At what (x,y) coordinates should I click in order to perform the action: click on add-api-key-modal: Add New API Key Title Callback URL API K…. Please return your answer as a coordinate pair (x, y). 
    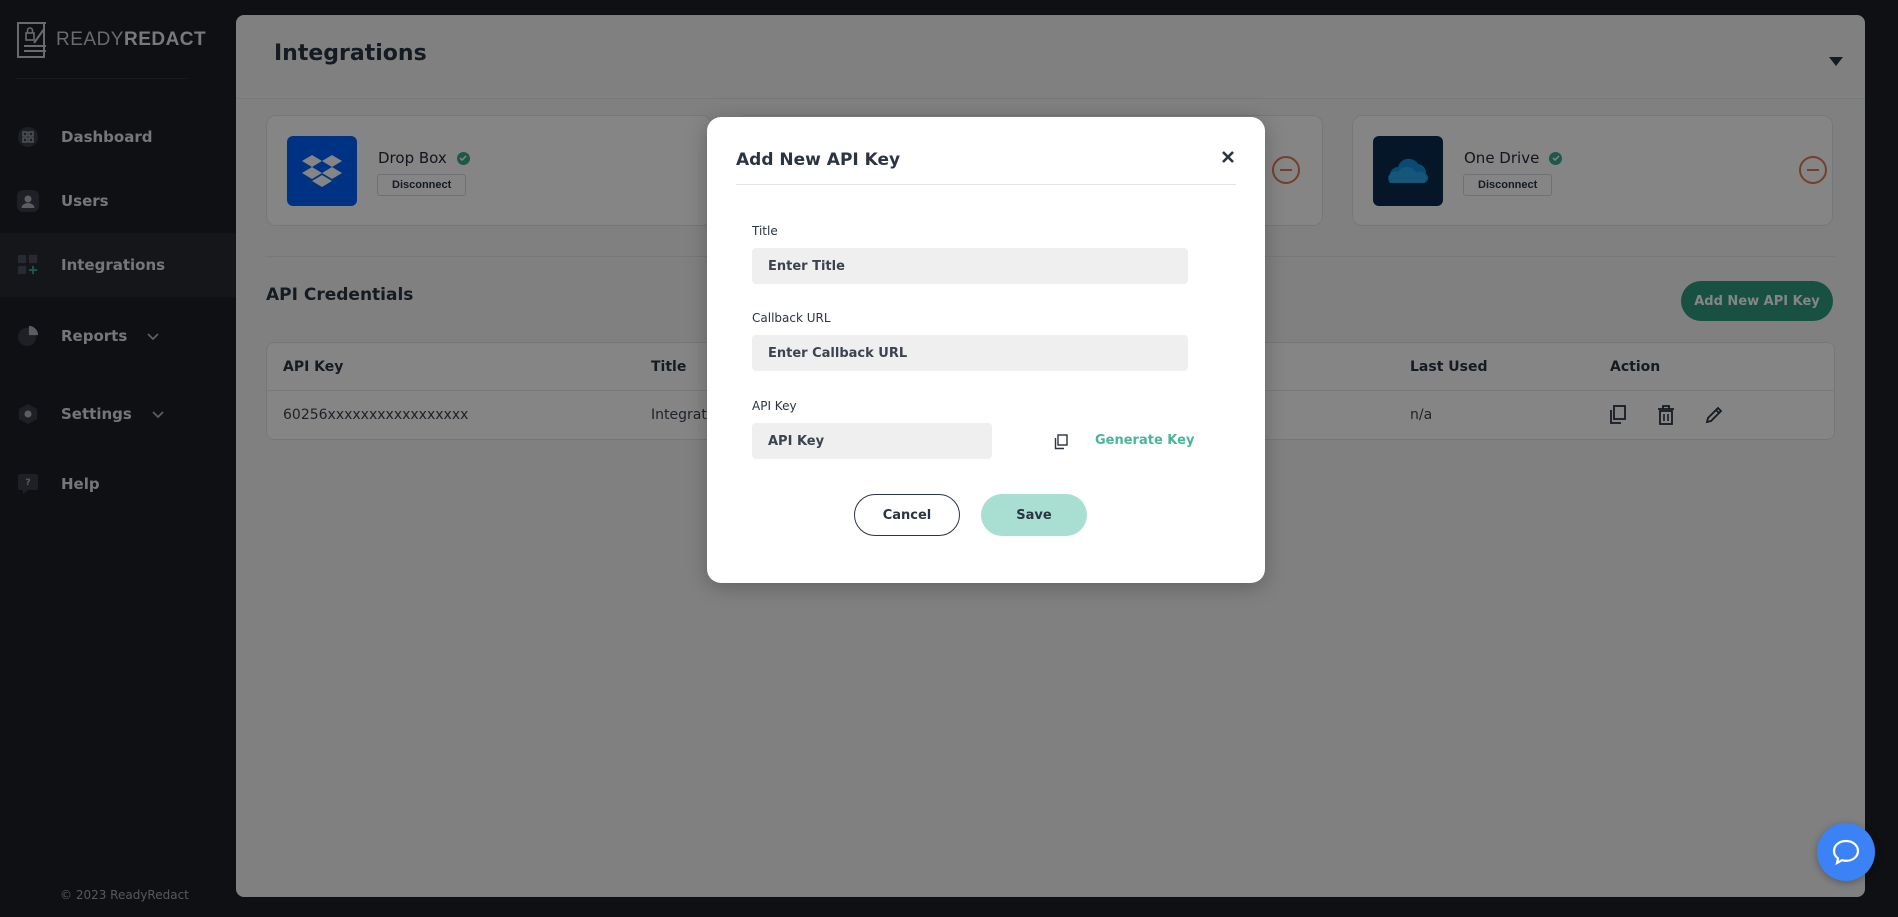
    Looking at the image, I should click on (986, 350).